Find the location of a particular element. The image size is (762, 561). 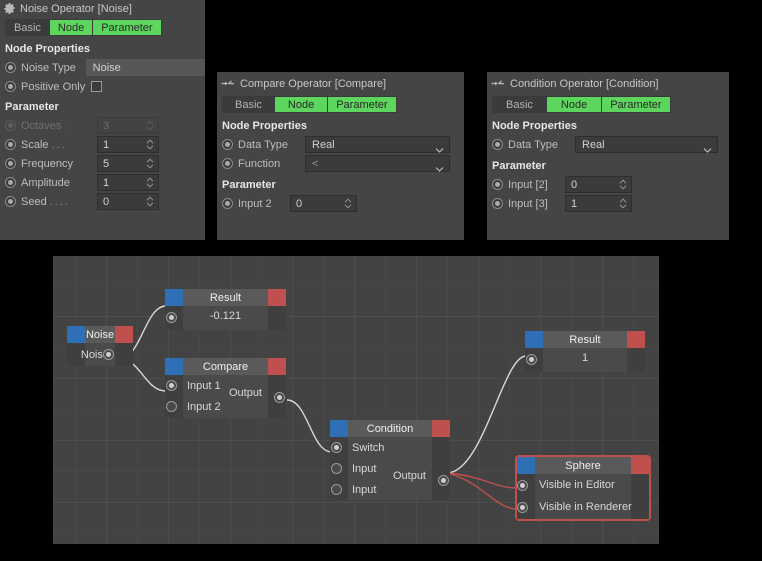

node-port-row: Visible in Editor is located at coordinates (583, 485).